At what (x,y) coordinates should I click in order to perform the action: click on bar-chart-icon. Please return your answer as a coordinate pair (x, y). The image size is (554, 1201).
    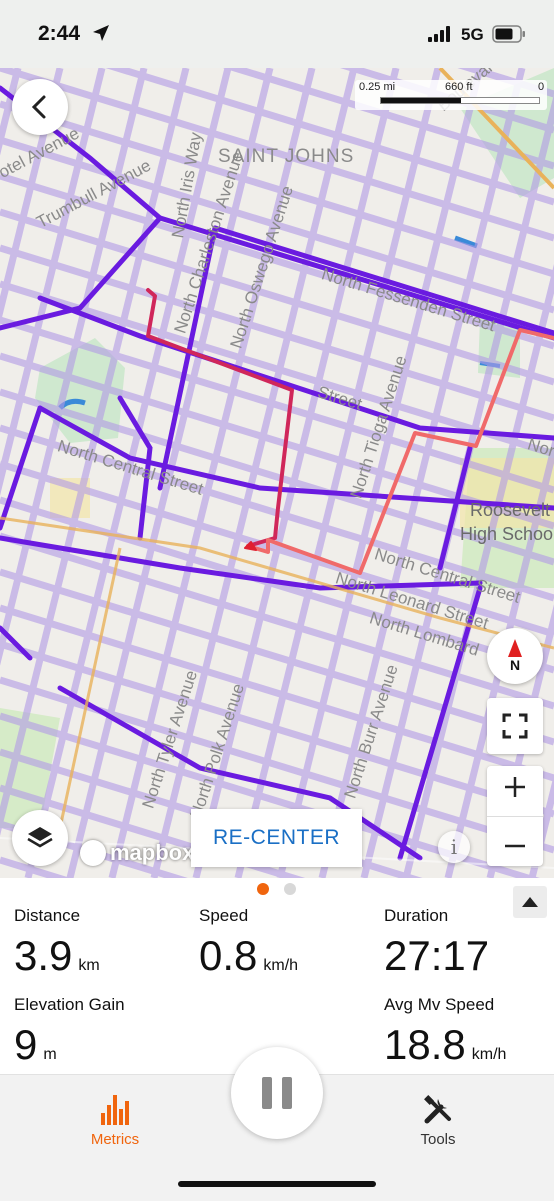
    Looking at the image, I should click on (115, 1110).